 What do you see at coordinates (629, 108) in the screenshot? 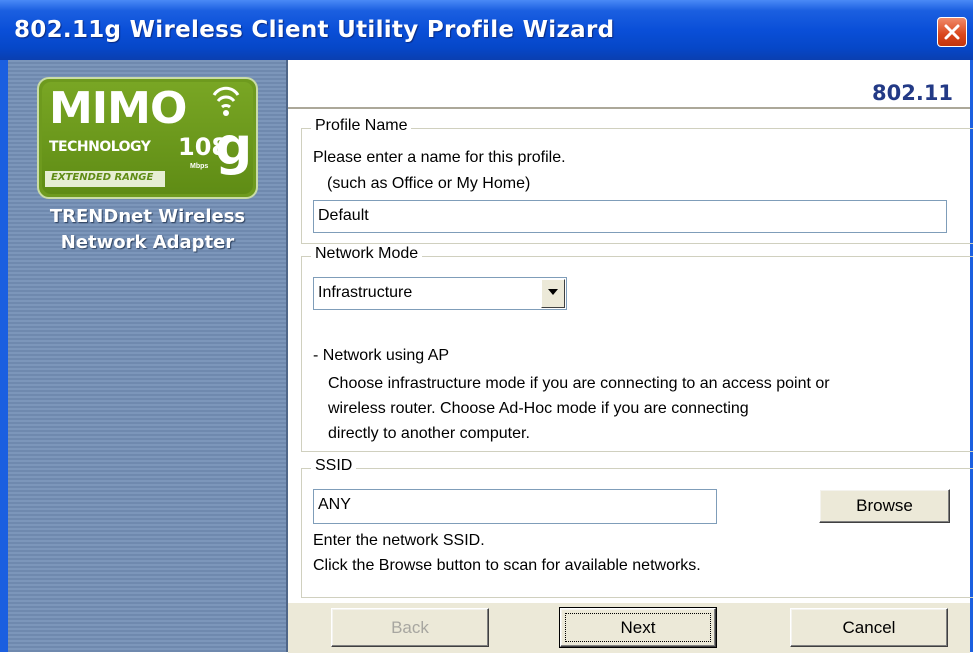
I see `header-divider` at bounding box center [629, 108].